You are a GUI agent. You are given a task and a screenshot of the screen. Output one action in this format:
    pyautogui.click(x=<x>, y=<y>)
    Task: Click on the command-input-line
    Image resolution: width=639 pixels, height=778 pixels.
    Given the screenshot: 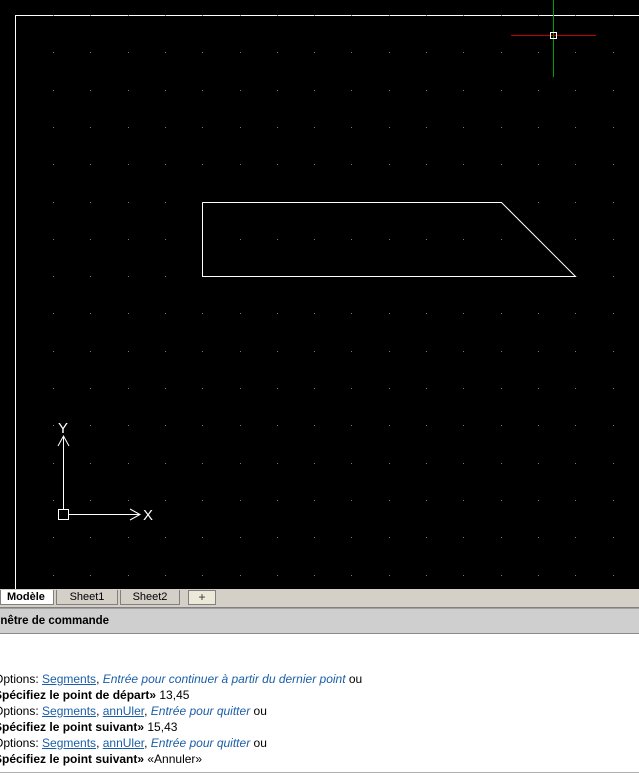 What is the action you would take?
    pyautogui.click(x=319, y=775)
    